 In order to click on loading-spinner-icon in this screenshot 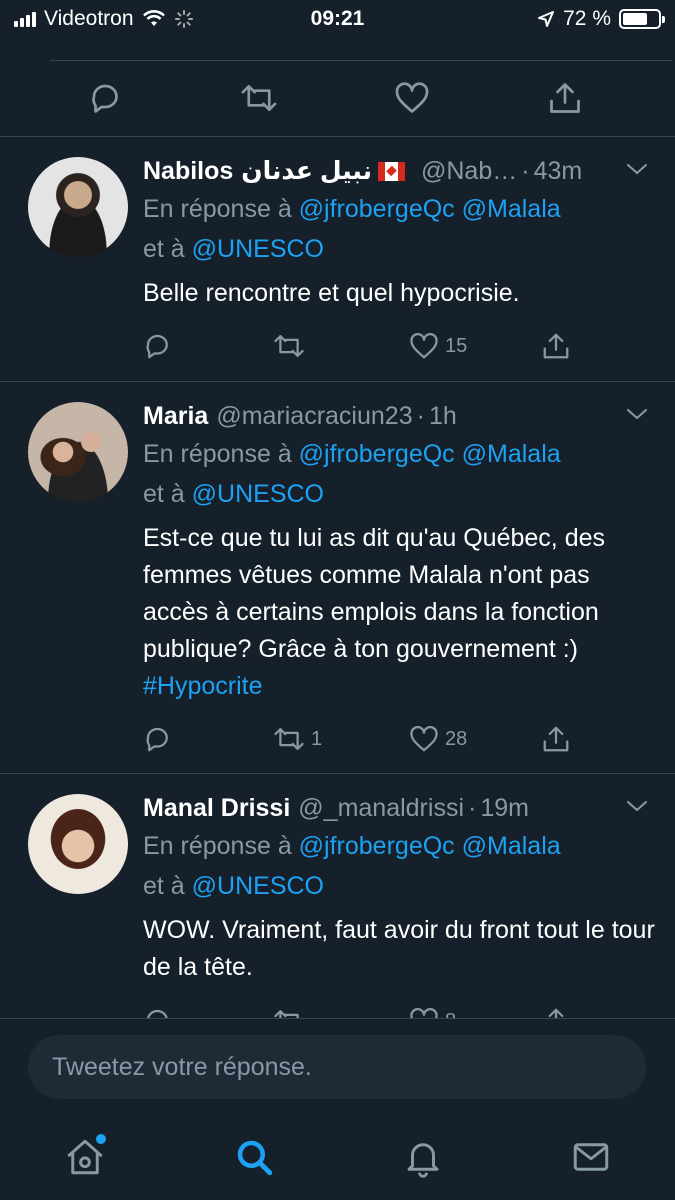, I will do `click(183, 19)`.